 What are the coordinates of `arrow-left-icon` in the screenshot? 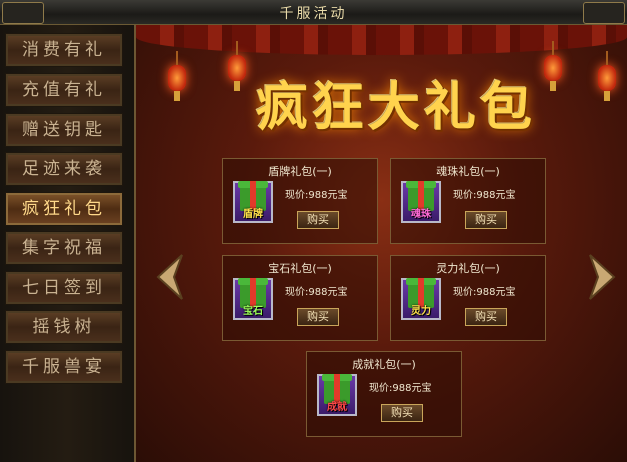 It's located at (170, 277).